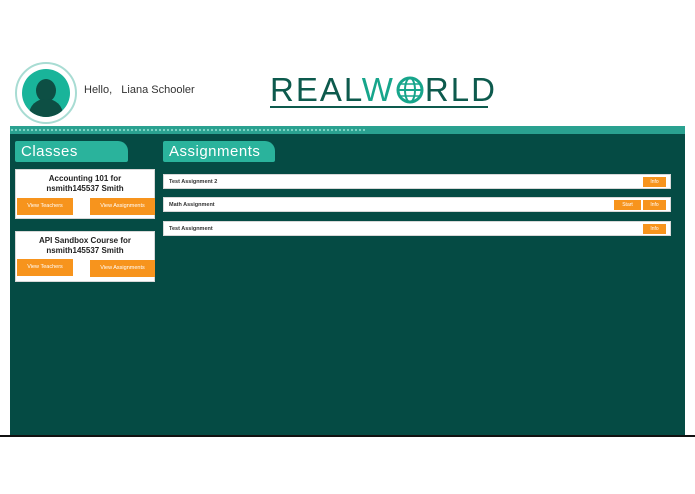 The height and width of the screenshot is (494, 695). Describe the element at coordinates (410, 90) in the screenshot. I see `globe-icon` at that location.